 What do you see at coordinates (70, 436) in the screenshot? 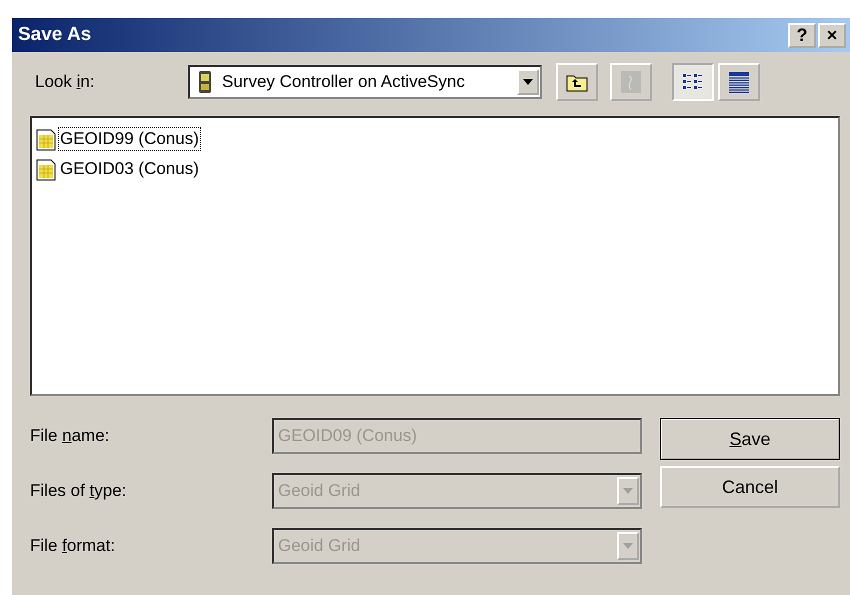
I see `field-label: File name:` at bounding box center [70, 436].